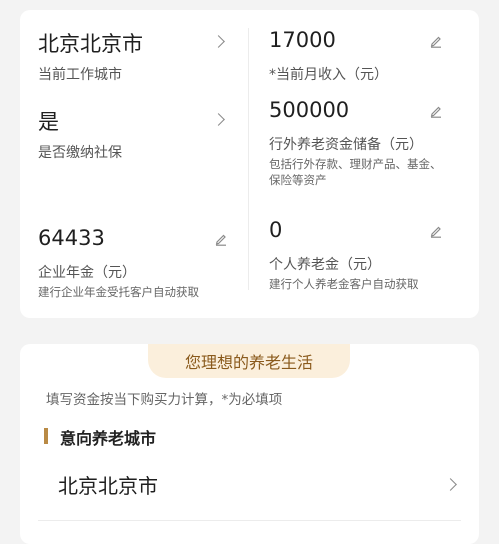 This screenshot has height=544, width=499. I want to click on section-accent-bar, so click(46, 436).